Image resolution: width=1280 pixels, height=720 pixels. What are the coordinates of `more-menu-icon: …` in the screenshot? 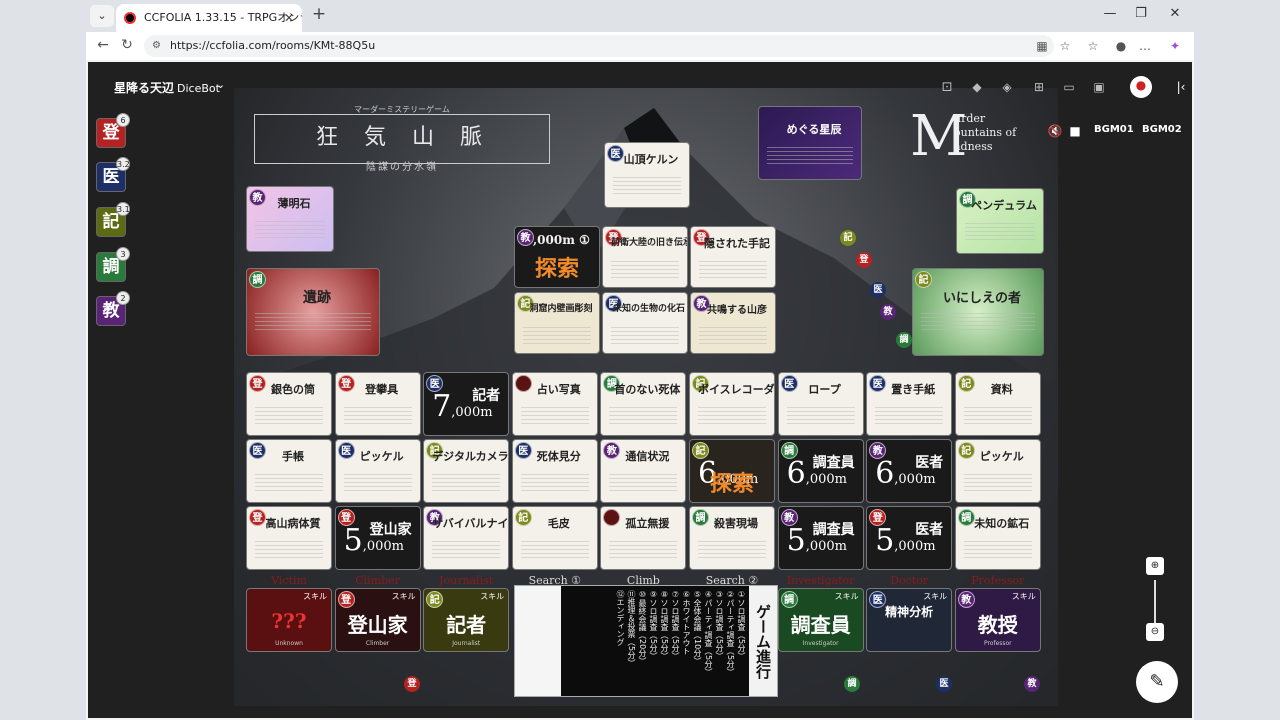 It's located at (1145, 46).